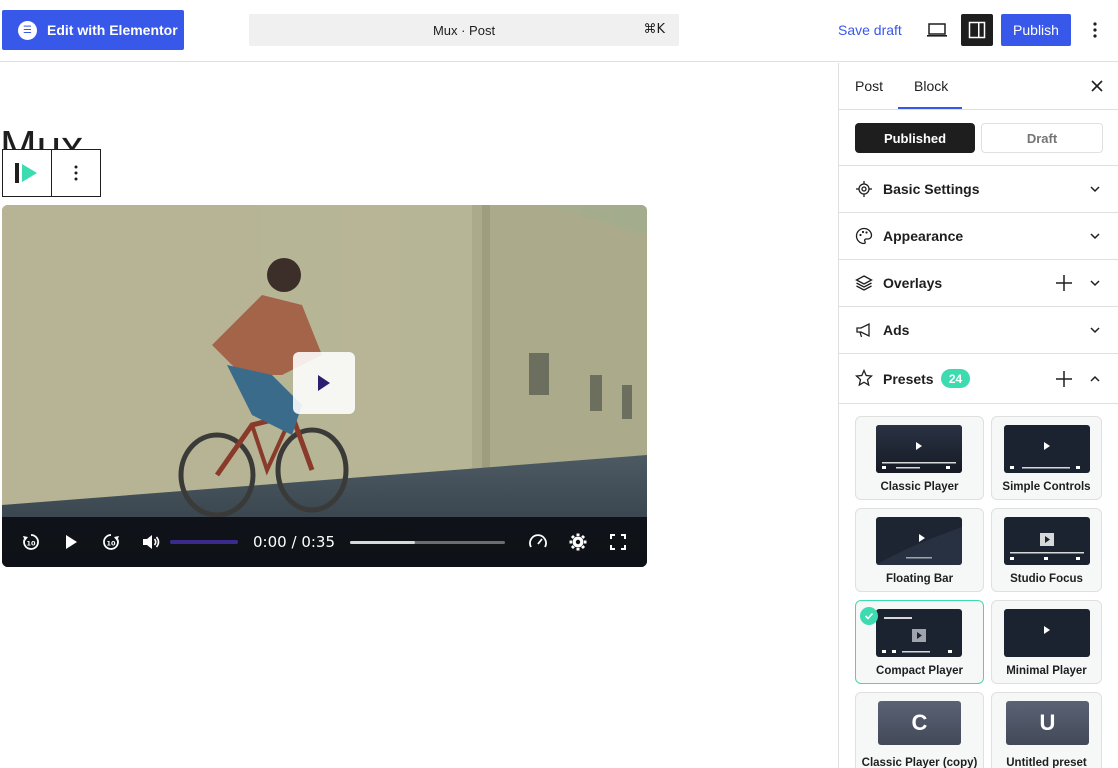 The height and width of the screenshot is (768, 1118). I want to click on preset-card: Classic Player, so click(919, 458).